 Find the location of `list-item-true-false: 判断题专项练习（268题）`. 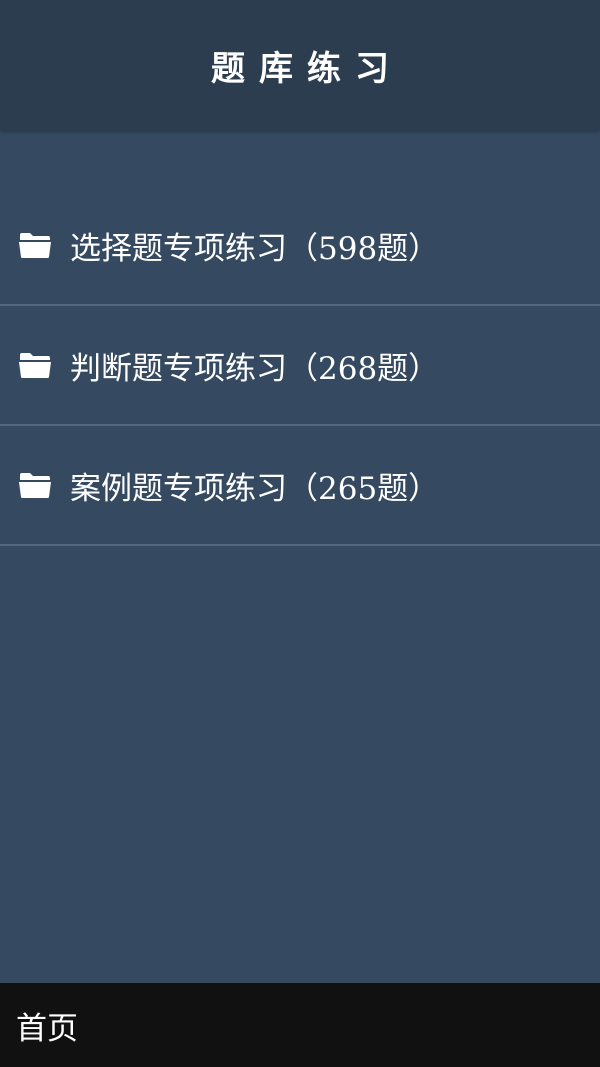

list-item-true-false: 判断题专项练习（268题） is located at coordinates (300, 366).